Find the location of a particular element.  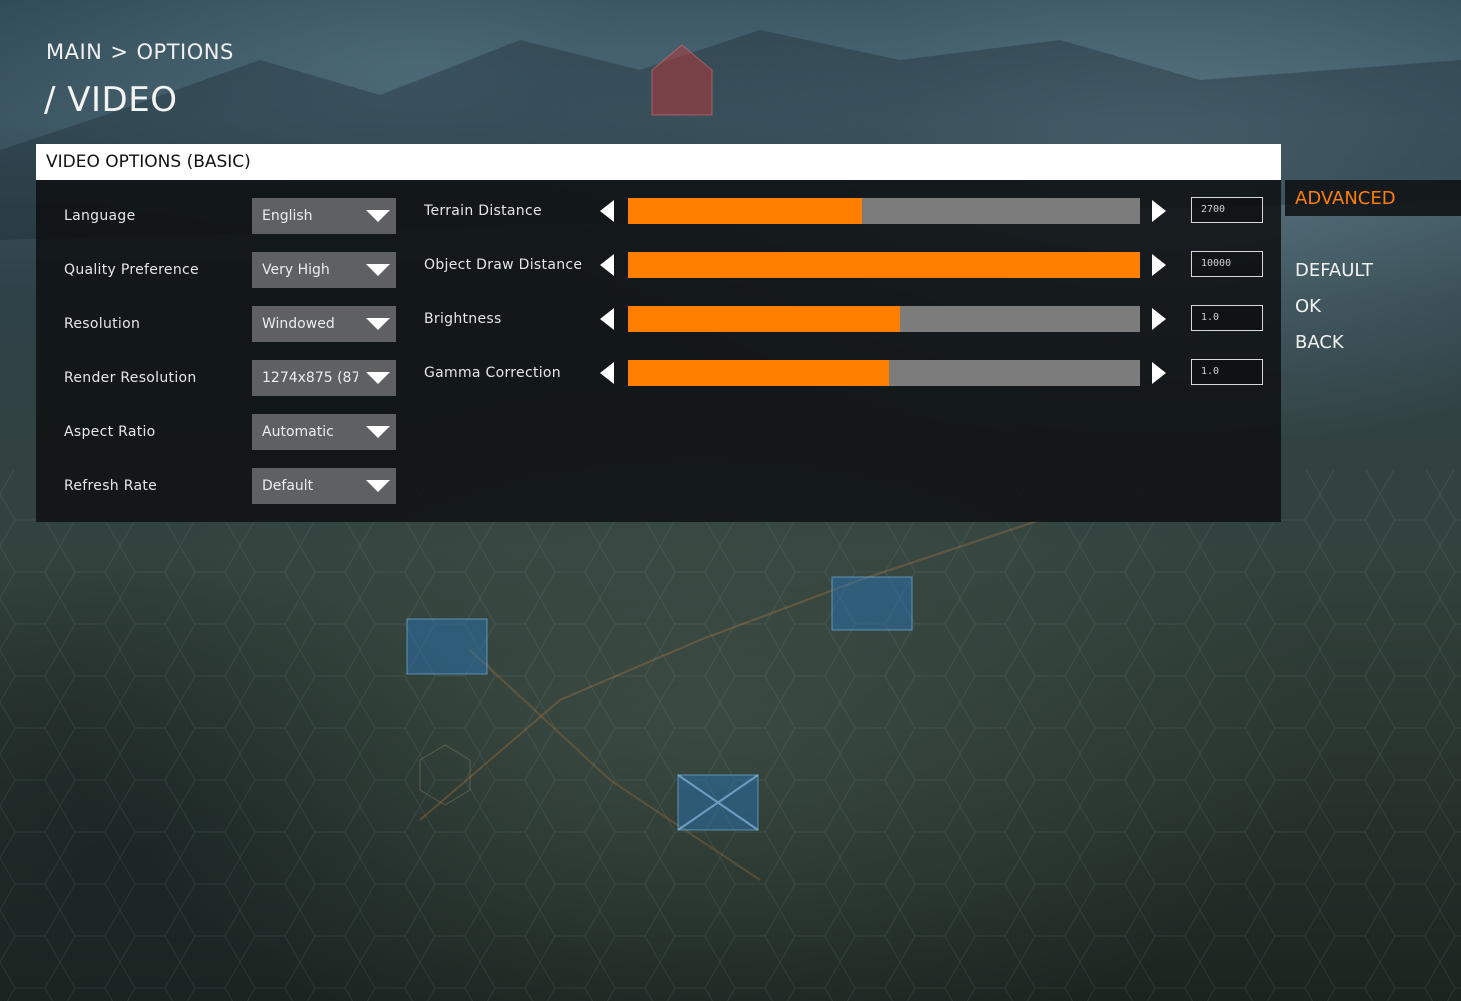

aspect-ratio-select: Automatic is located at coordinates (324, 432).